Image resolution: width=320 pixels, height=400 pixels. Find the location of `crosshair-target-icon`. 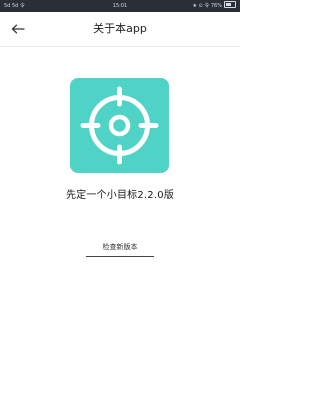

crosshair-target-icon is located at coordinates (119, 125).